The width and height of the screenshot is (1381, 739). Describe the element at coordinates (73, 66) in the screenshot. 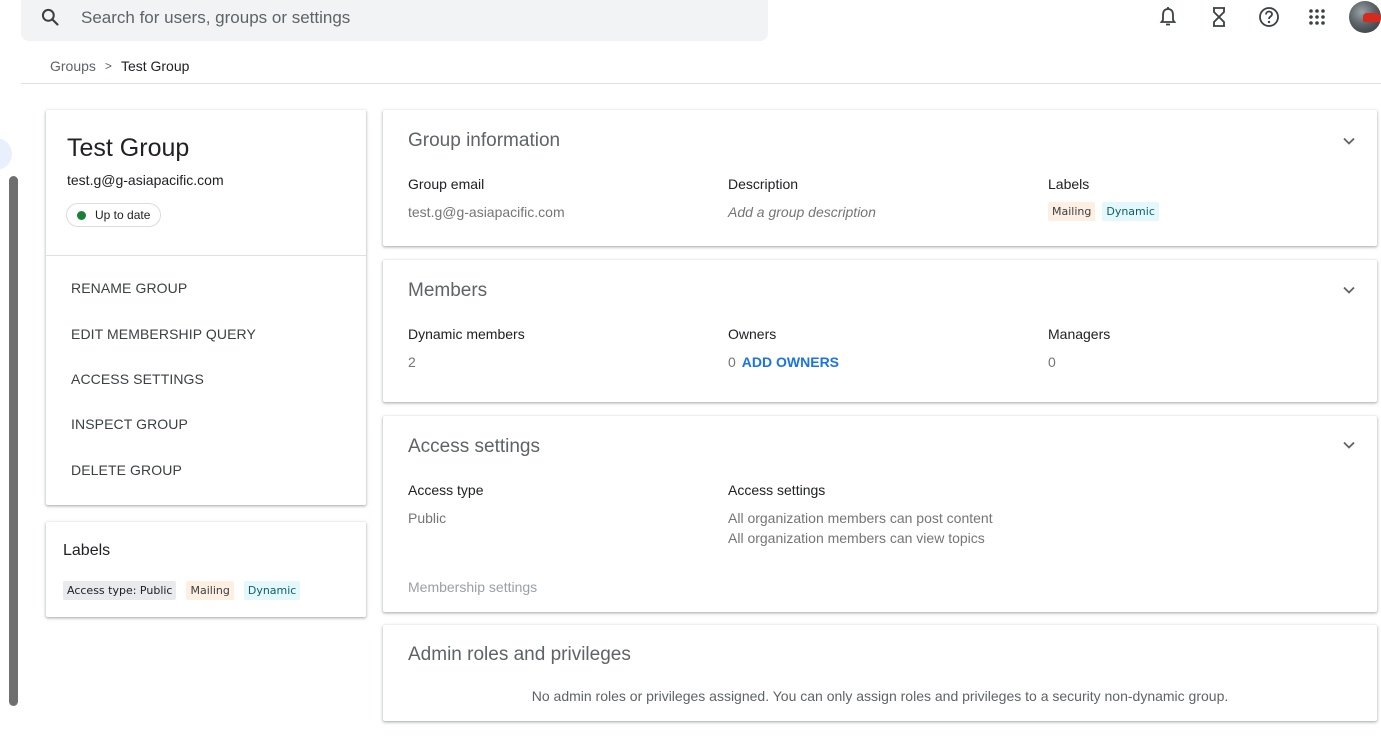

I see `breadcrumb-groups: Groups` at that location.